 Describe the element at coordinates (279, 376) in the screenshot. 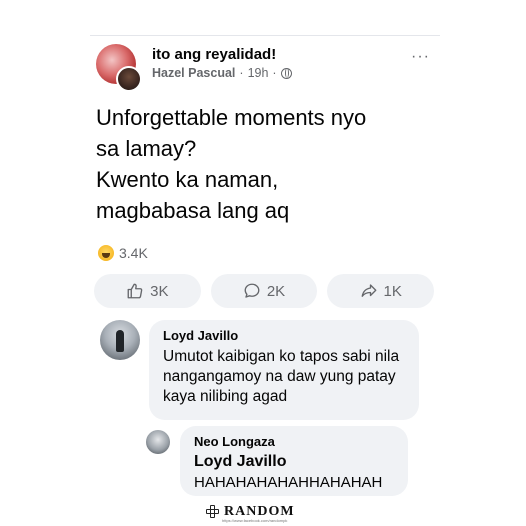

I see `comment-text-line: nangangamoy na daw yung patay` at that location.